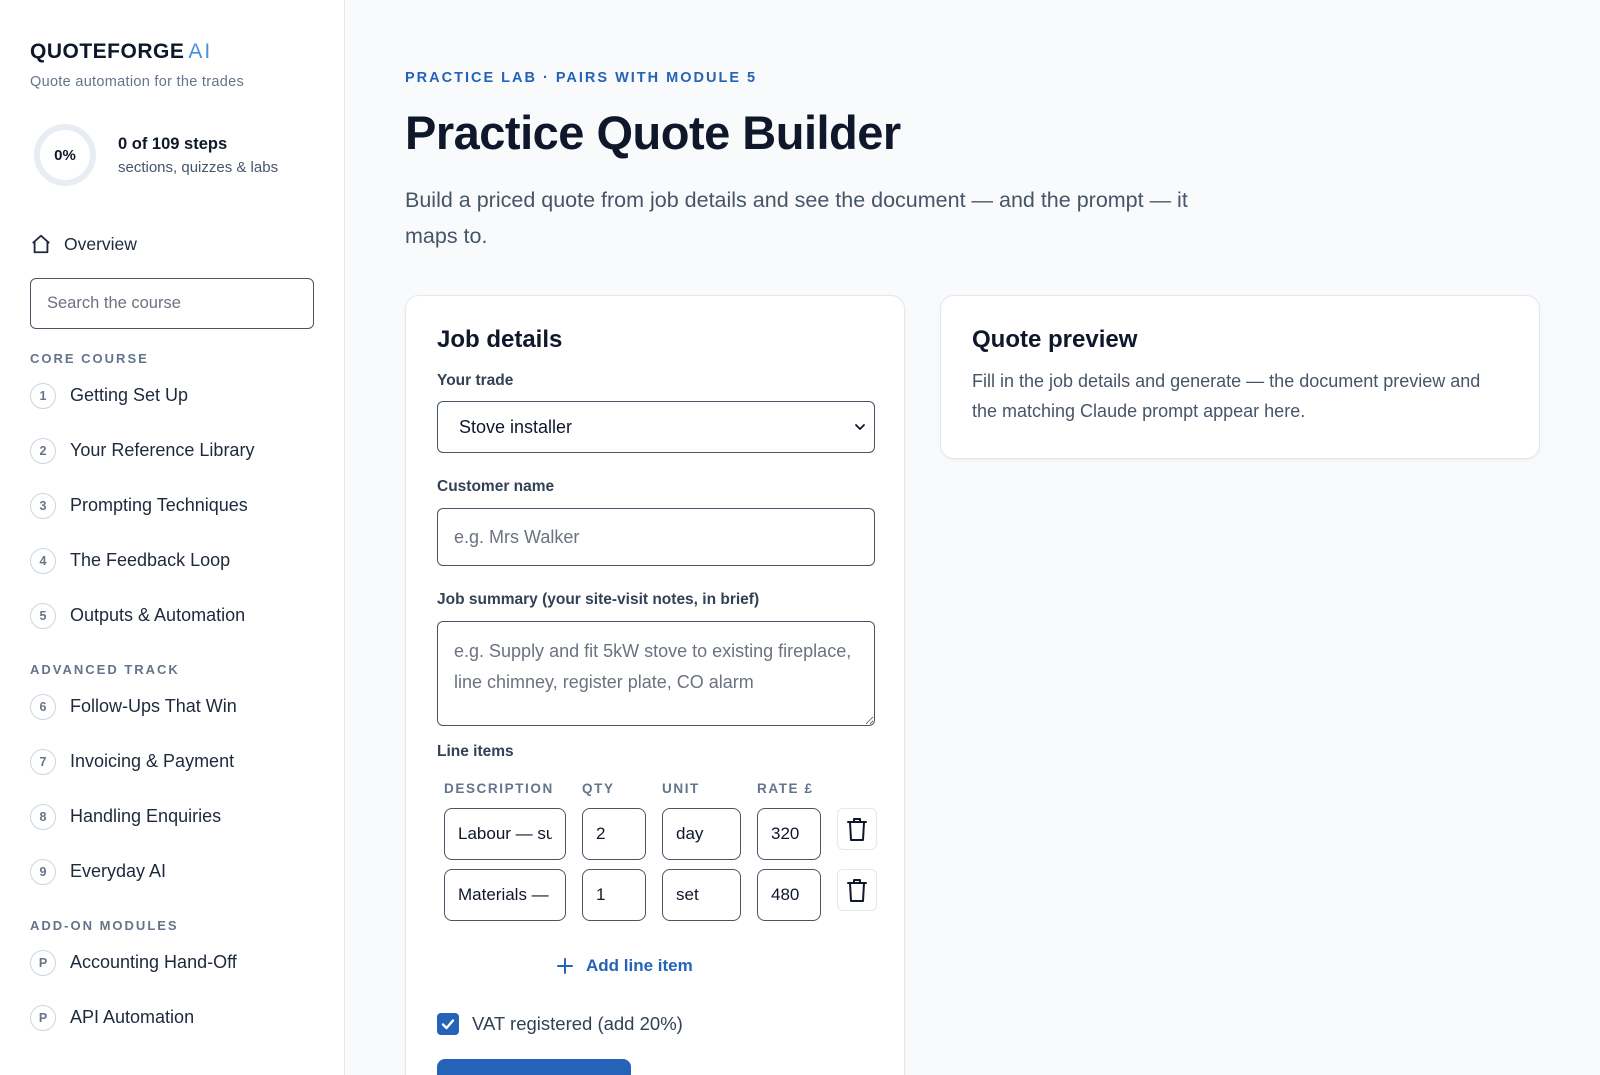 The image size is (1600, 1075). Describe the element at coordinates (172, 244) in the screenshot. I see `nav-overview: Overview` at that location.